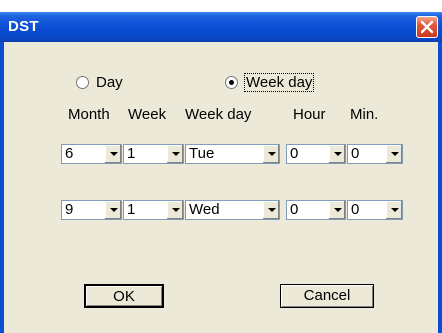 The height and width of the screenshot is (333, 442). What do you see at coordinates (231, 82) in the screenshot?
I see `radio-weekday-indicator` at bounding box center [231, 82].